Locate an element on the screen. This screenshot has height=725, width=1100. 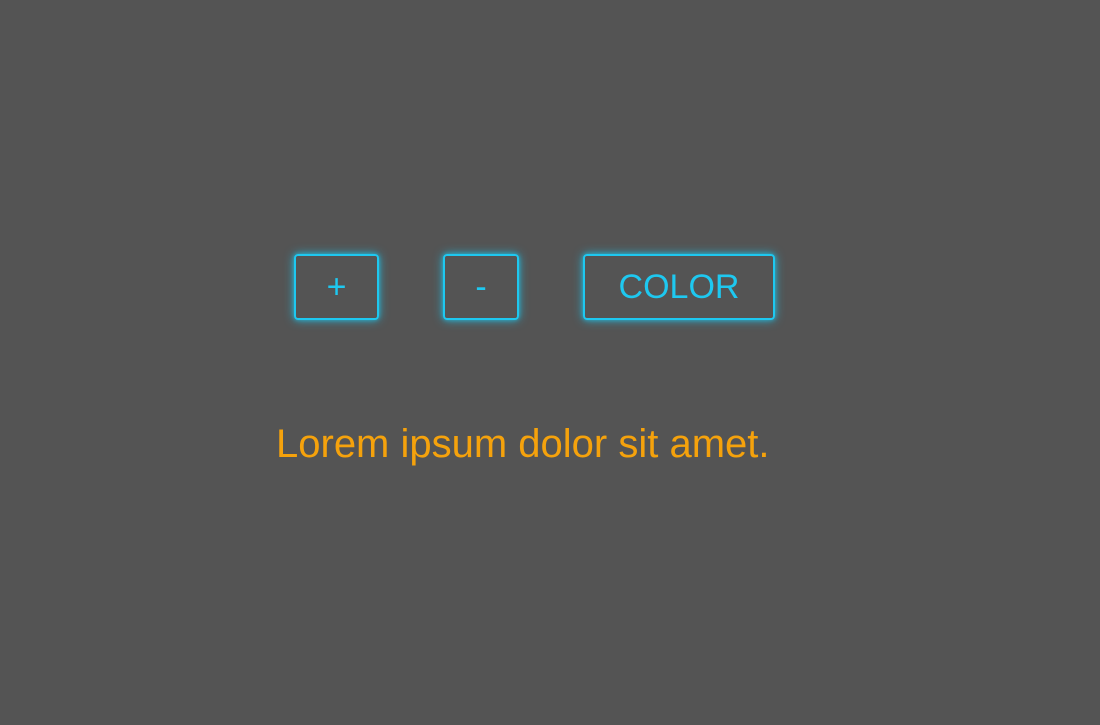
increase-size-button: + is located at coordinates (336, 287).